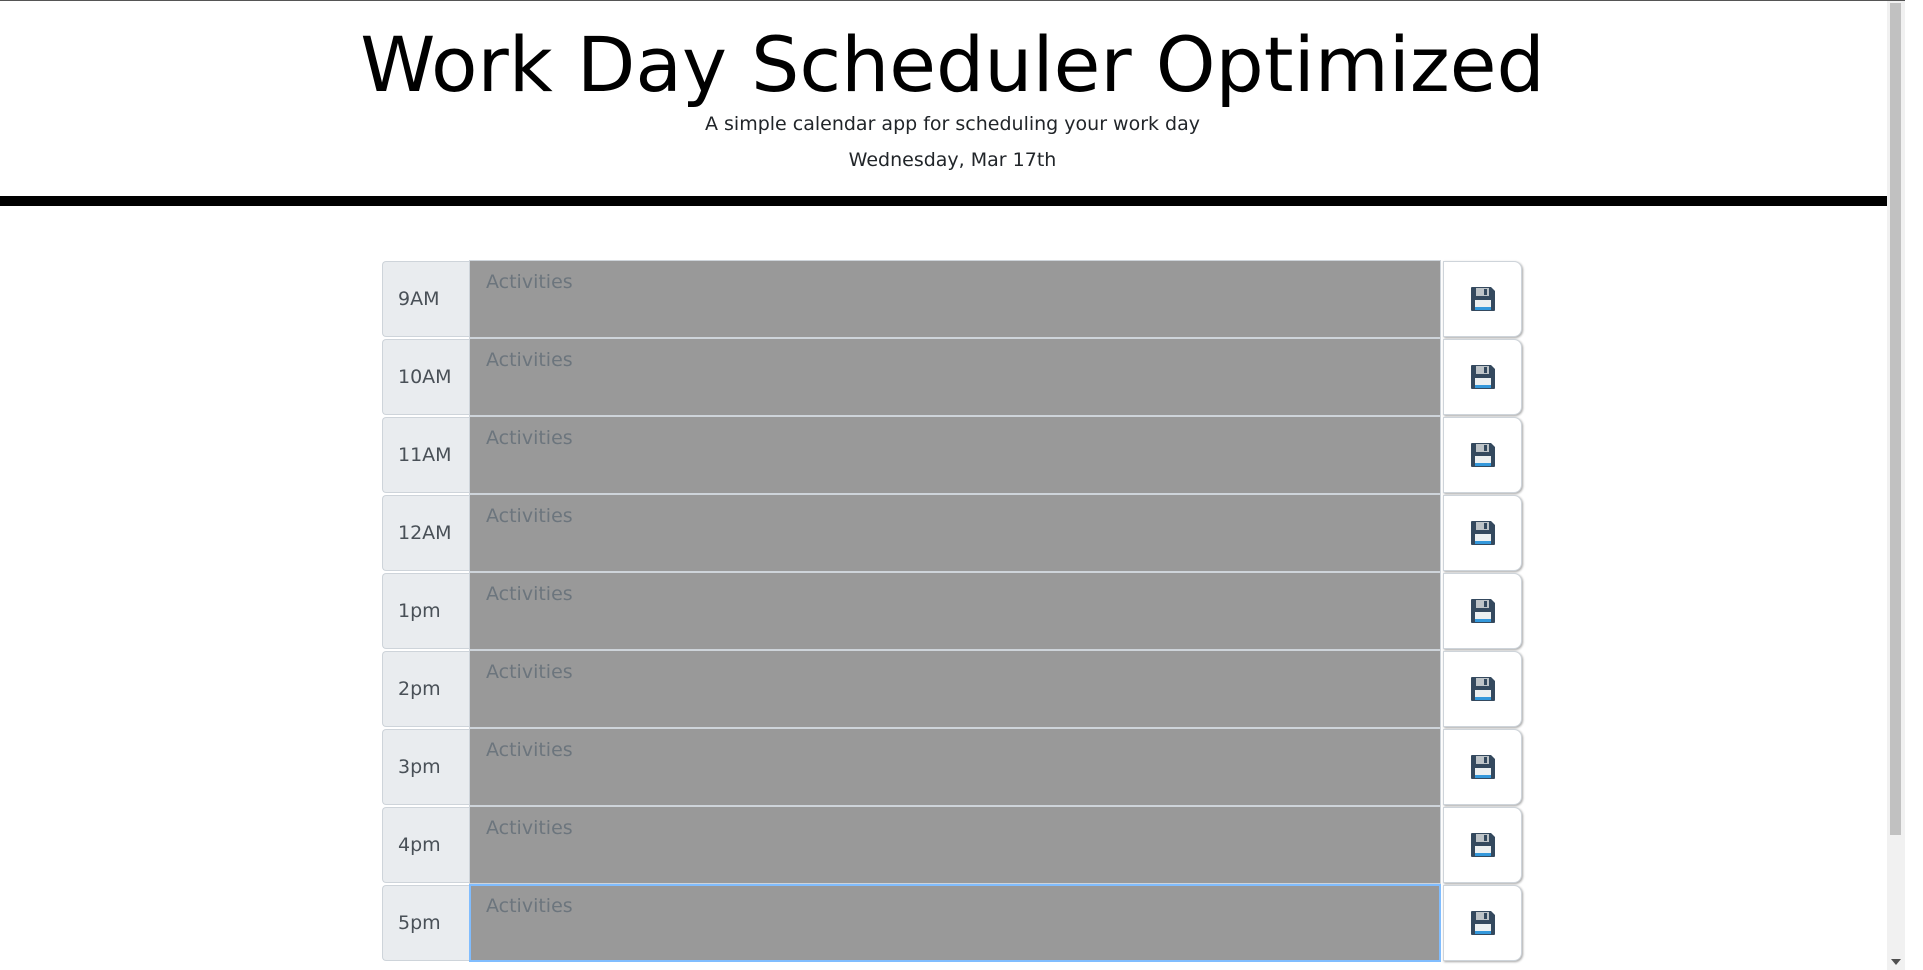 The width and height of the screenshot is (1923, 970). I want to click on vertical-scrollbar, so click(1896, 485).